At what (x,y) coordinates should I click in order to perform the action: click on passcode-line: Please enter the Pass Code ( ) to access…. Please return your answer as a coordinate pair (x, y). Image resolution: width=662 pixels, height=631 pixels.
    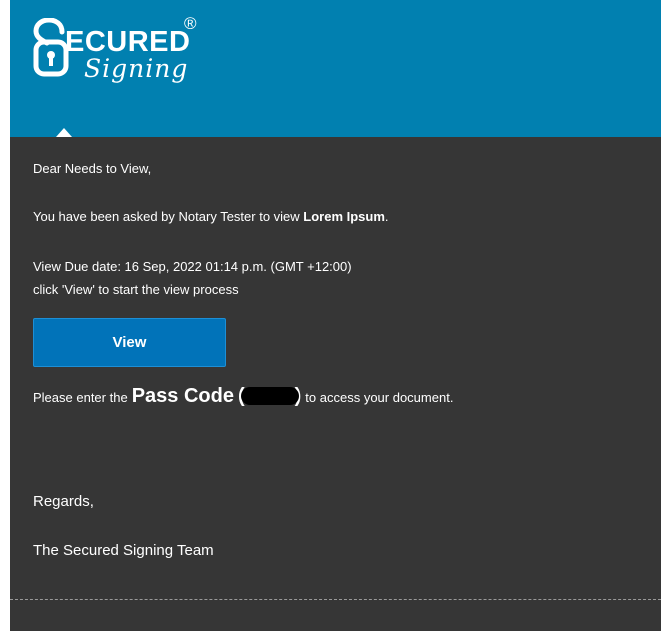
    Looking at the image, I should click on (243, 396).